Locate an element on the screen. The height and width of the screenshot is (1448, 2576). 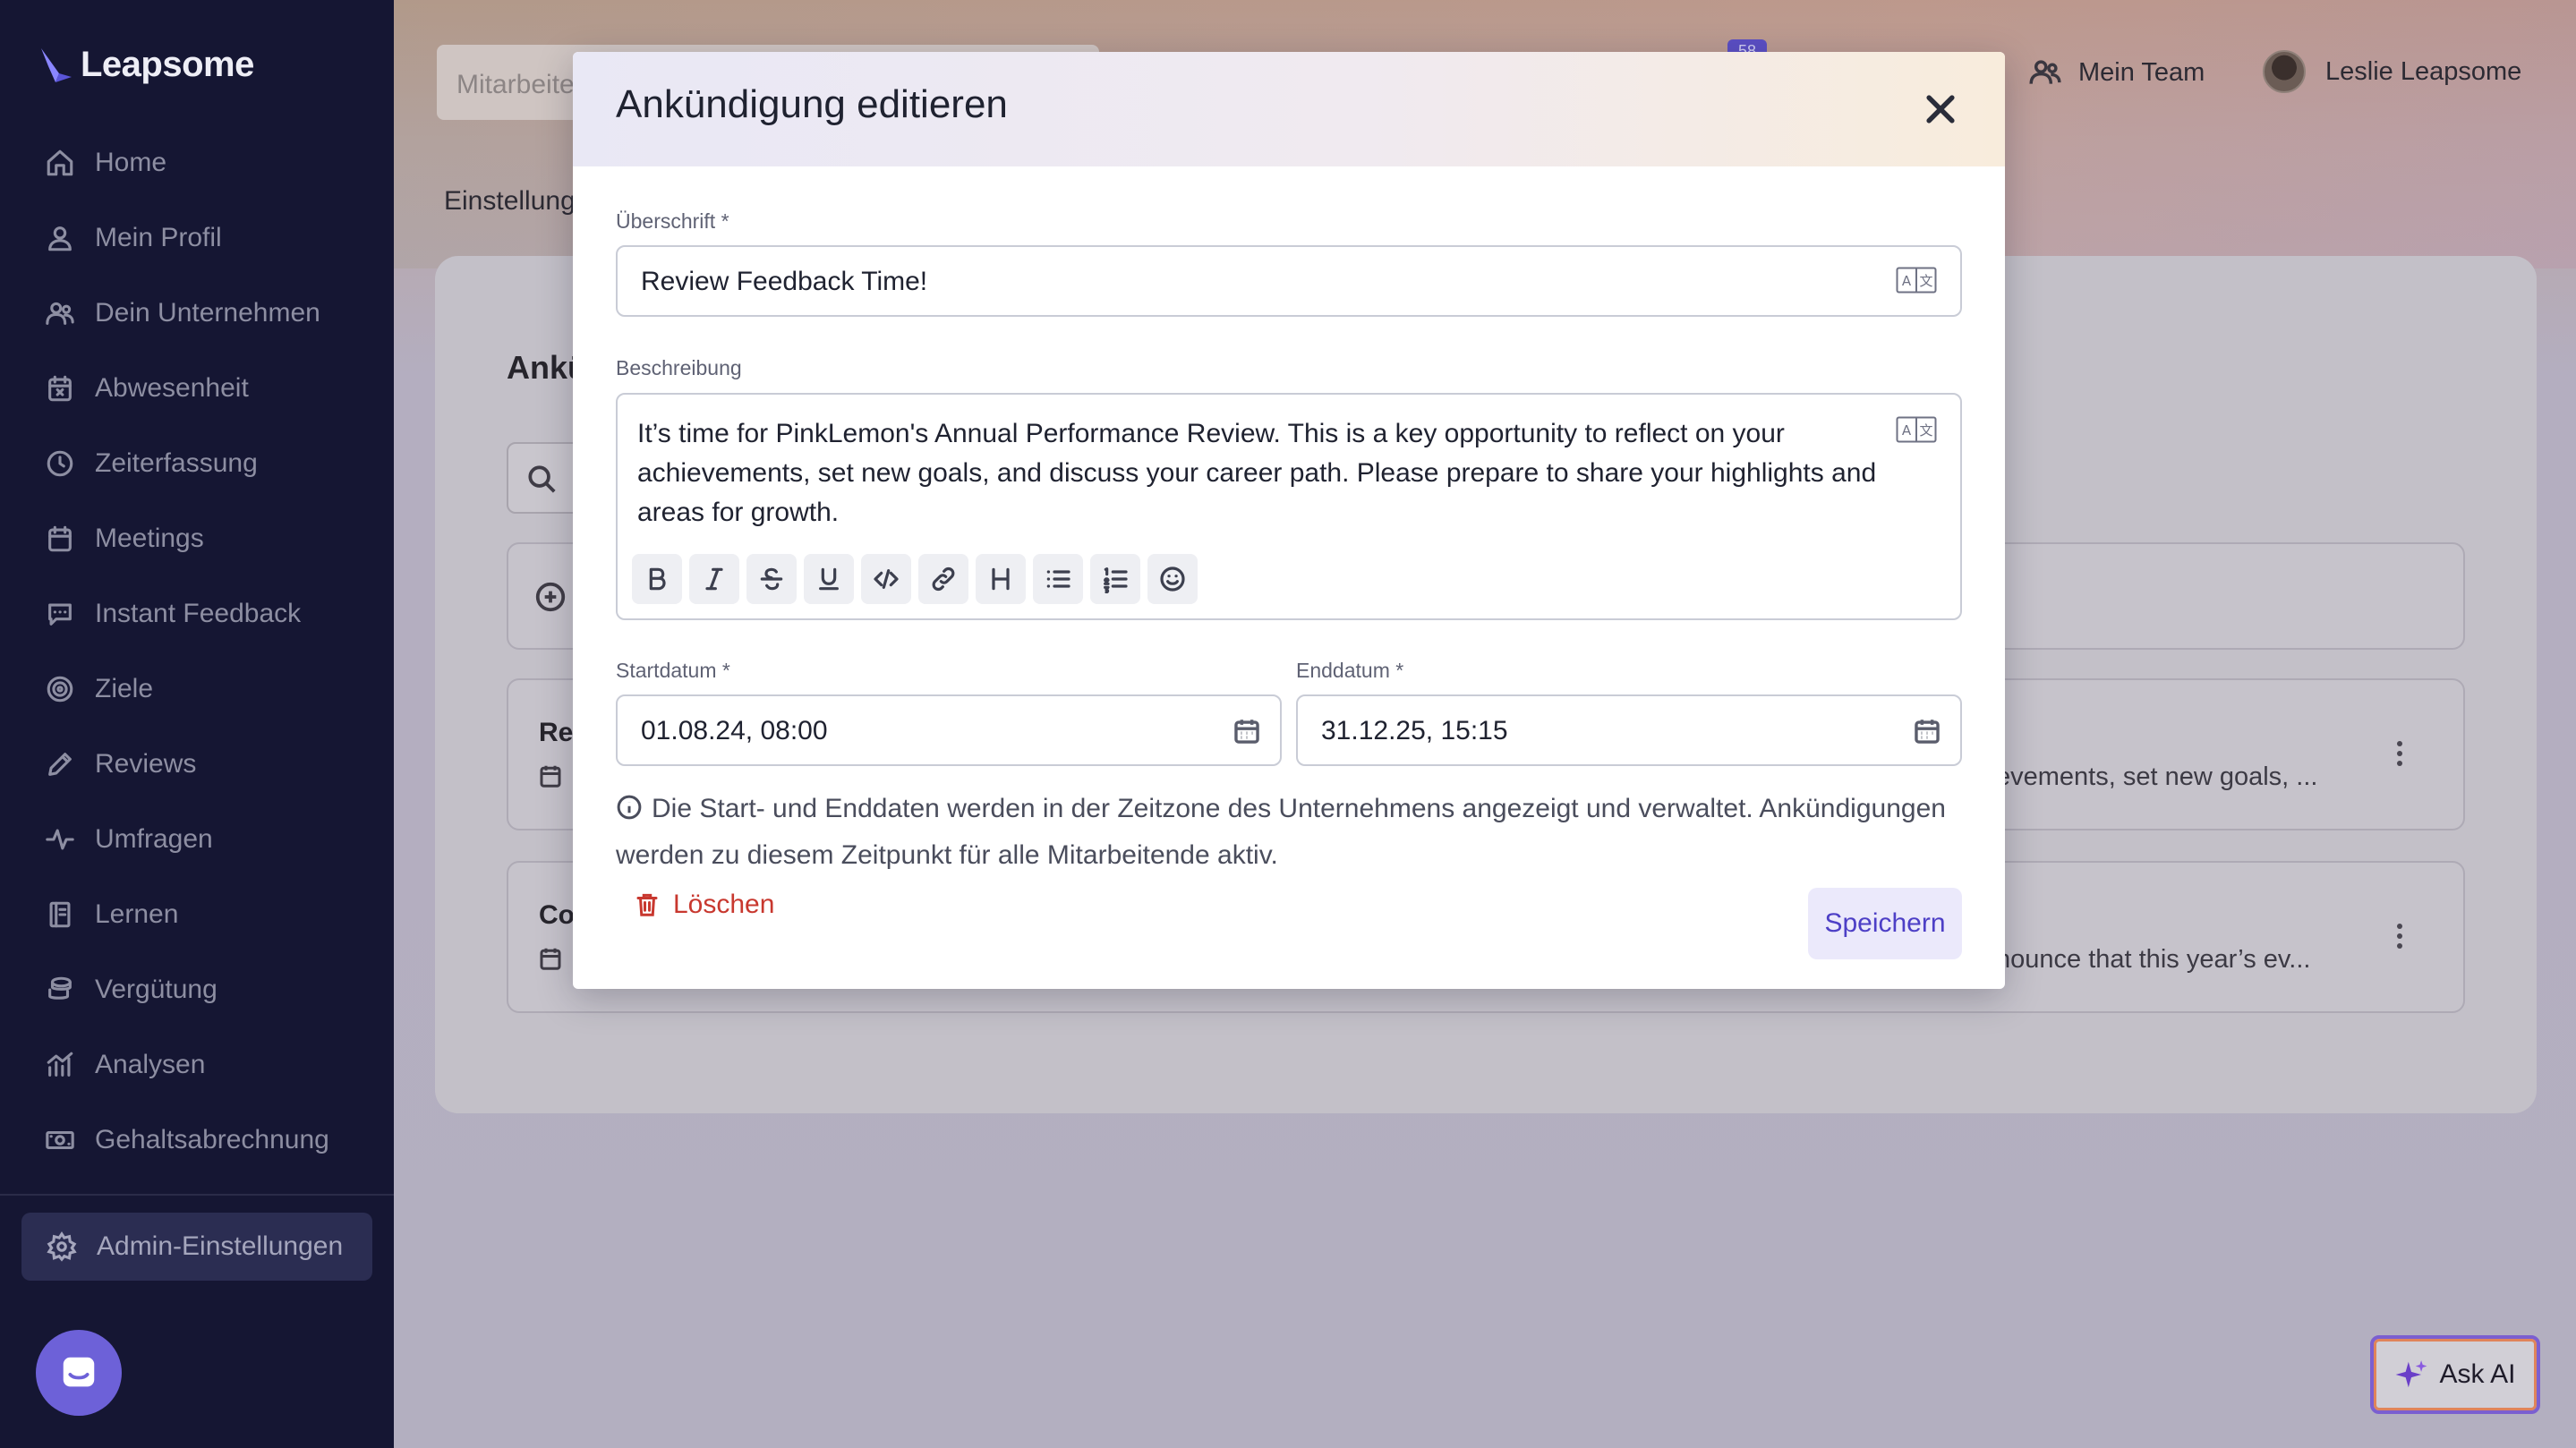
sidebar-item-label: Admin-Einstellungen is located at coordinates (220, 1246).